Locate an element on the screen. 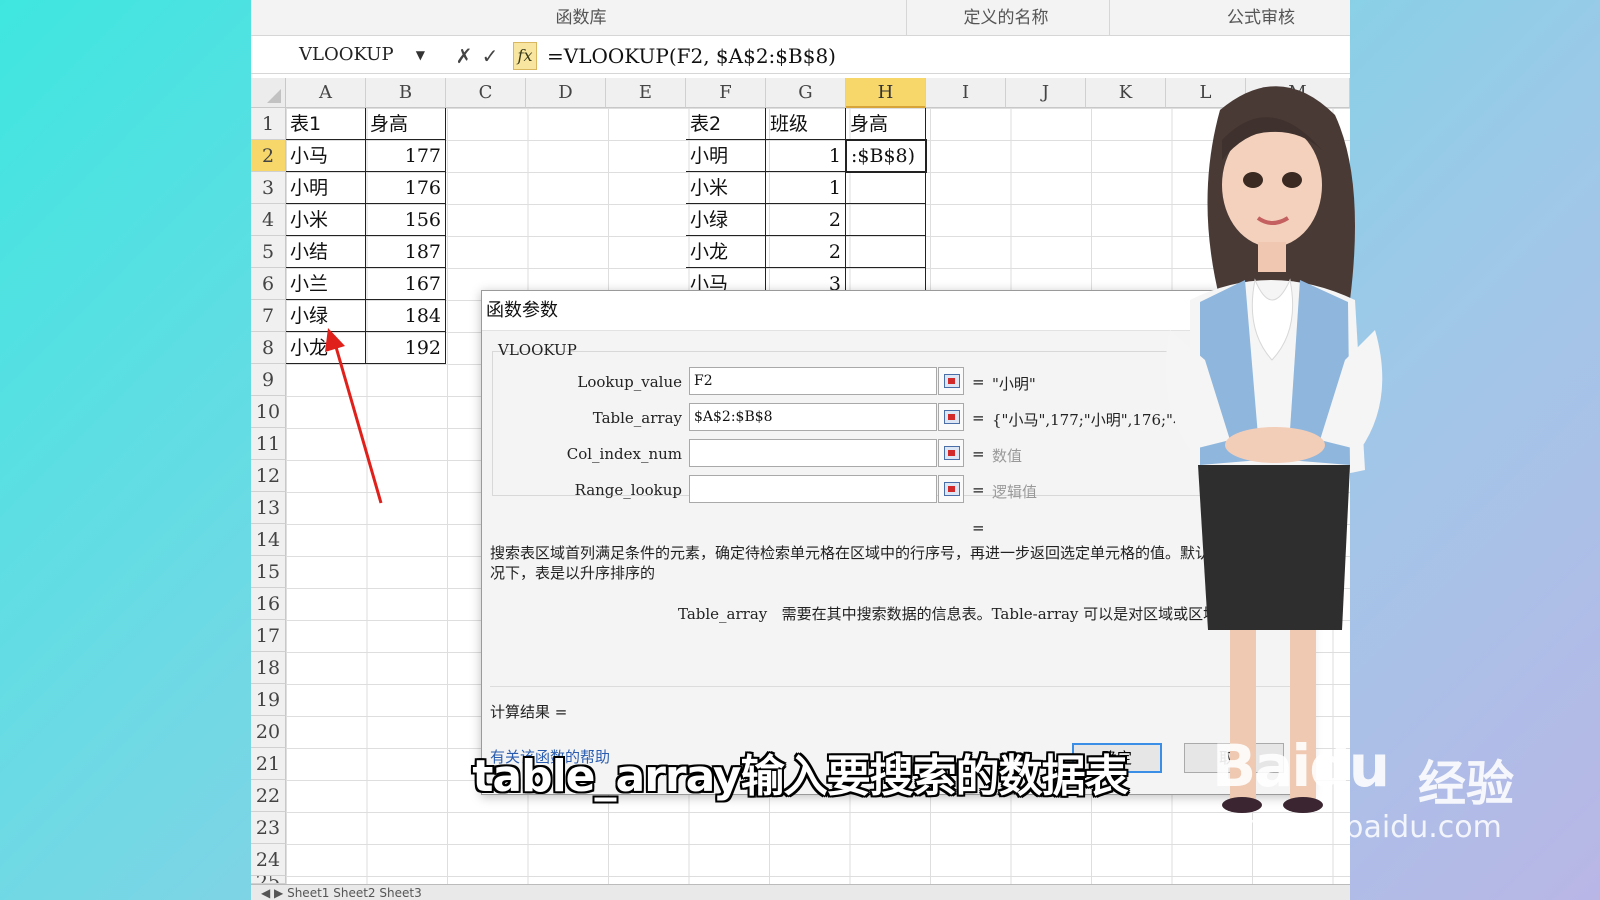 The width and height of the screenshot is (1600, 900). cell-h5 is located at coordinates (886, 252).